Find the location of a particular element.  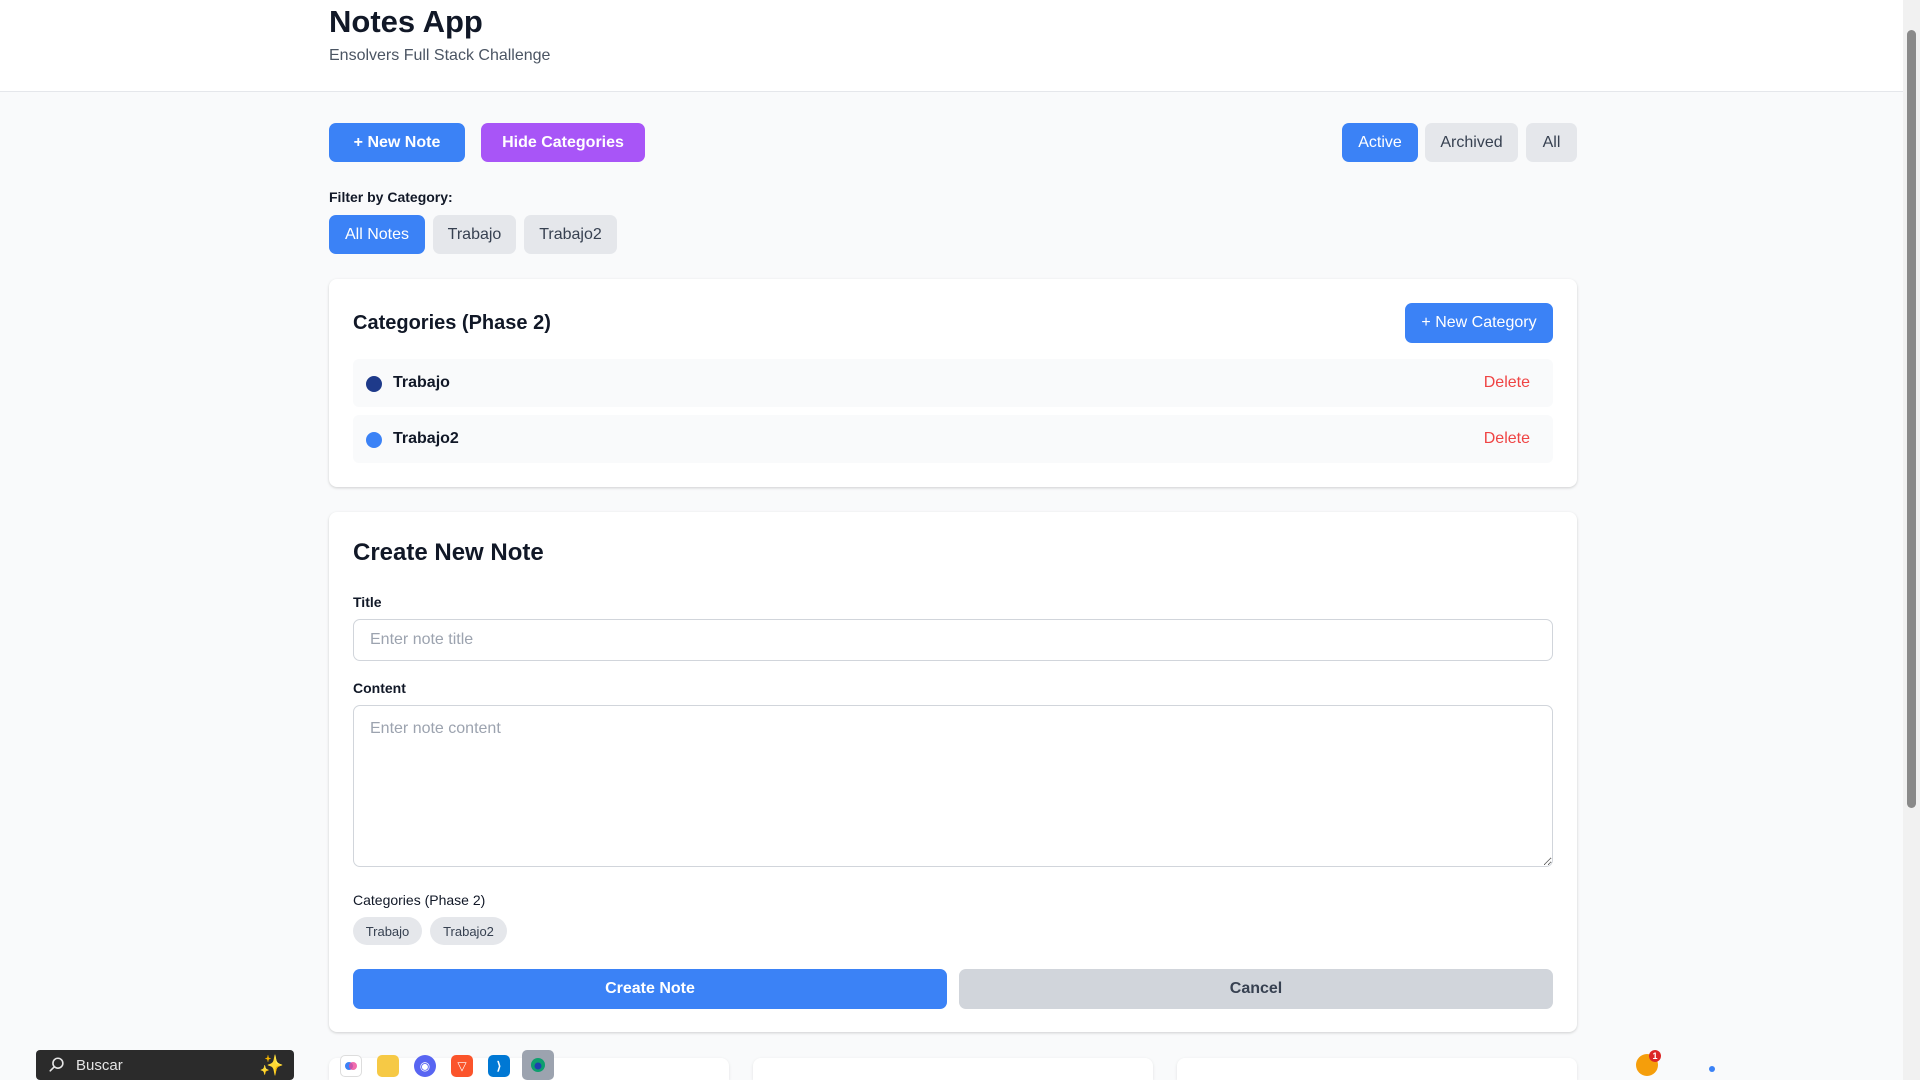

file-explorer-icon is located at coordinates (388, 1066).